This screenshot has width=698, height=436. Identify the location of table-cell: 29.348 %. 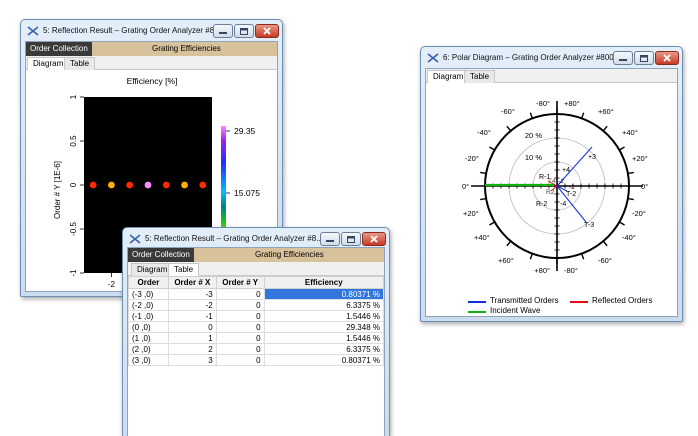
(323, 327).